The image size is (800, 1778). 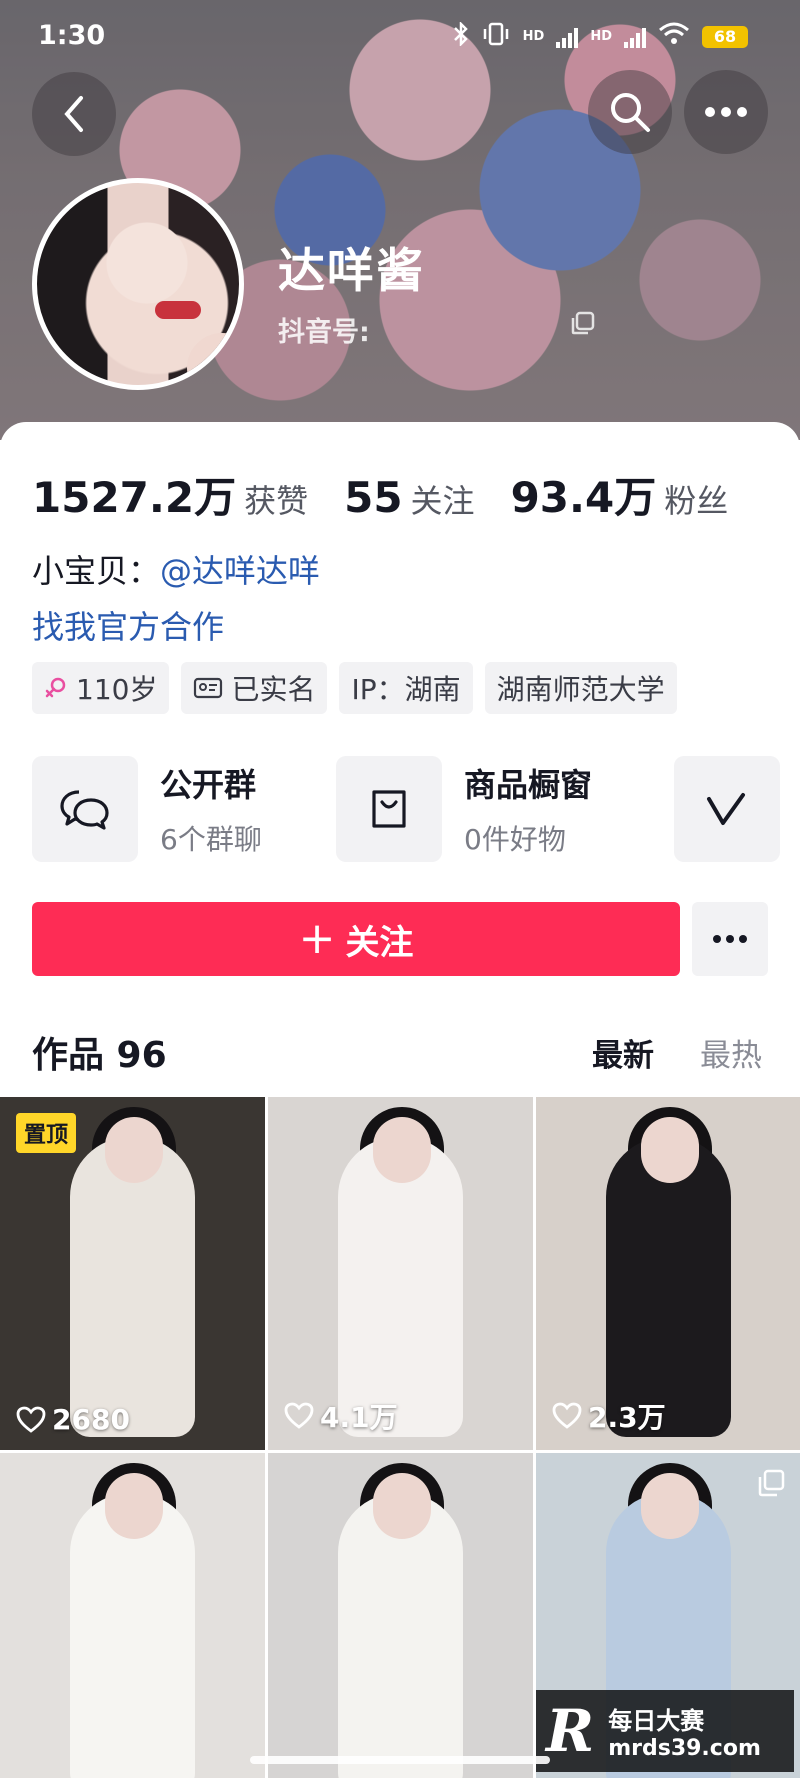 I want to click on tag-age-text: 110岁, so click(x=117, y=689).